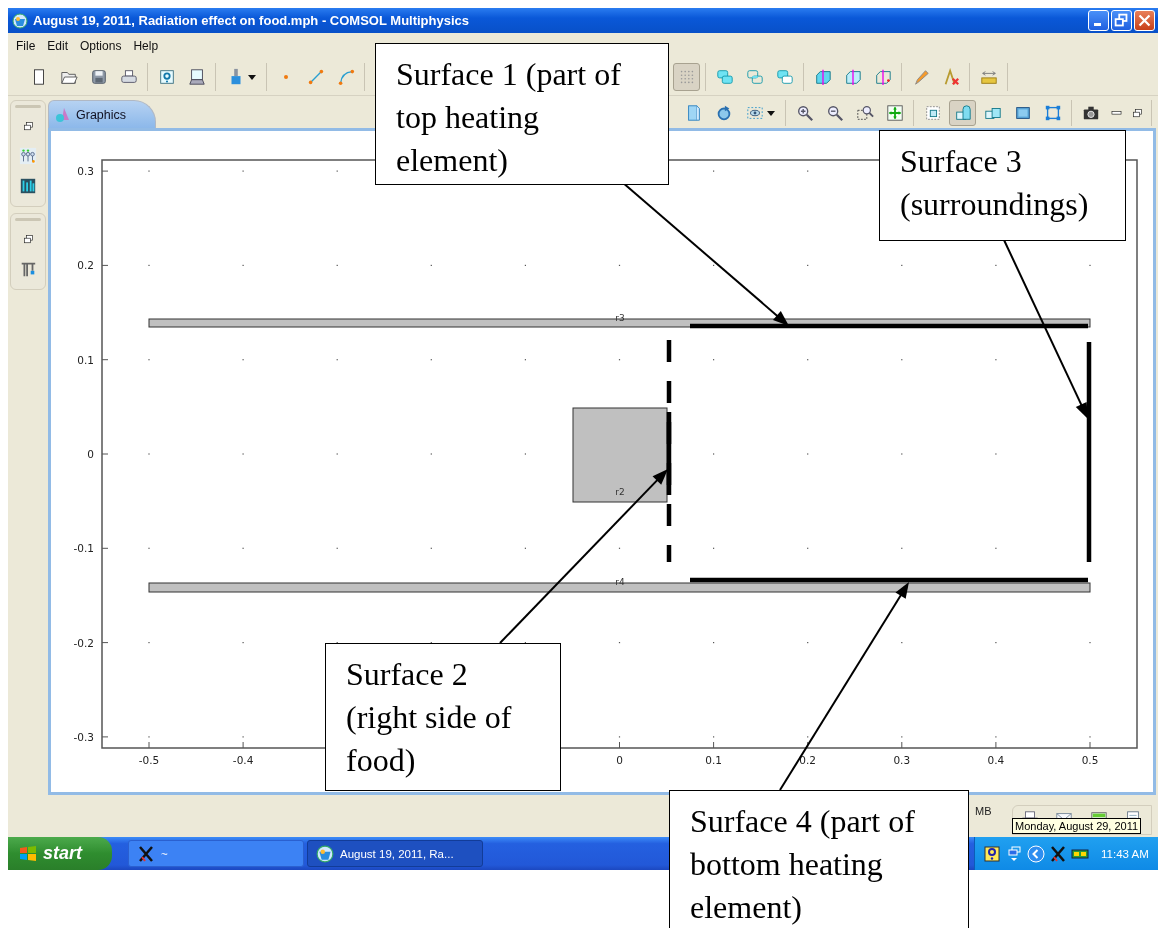  I want to click on window-title: August 19, 2011, Radiation effect on food.mph - COMSOL Multiphysics, so click(251, 20).